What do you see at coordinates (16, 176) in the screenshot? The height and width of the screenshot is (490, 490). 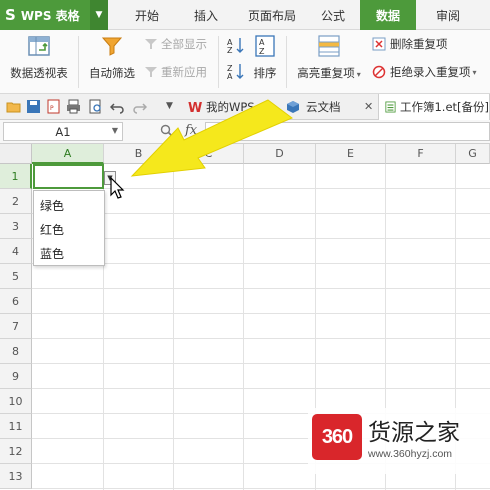 I see `row-header: 1` at bounding box center [16, 176].